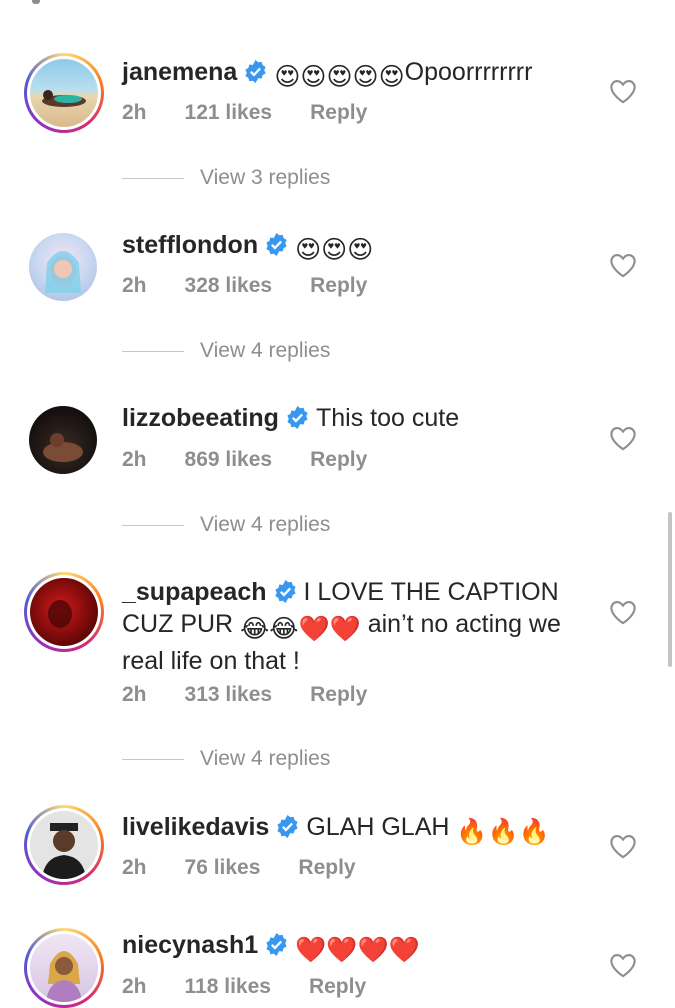 This screenshot has width=675, height=1008. Describe the element at coordinates (265, 177) in the screenshot. I see `view-replies-label: View 3 replies` at that location.